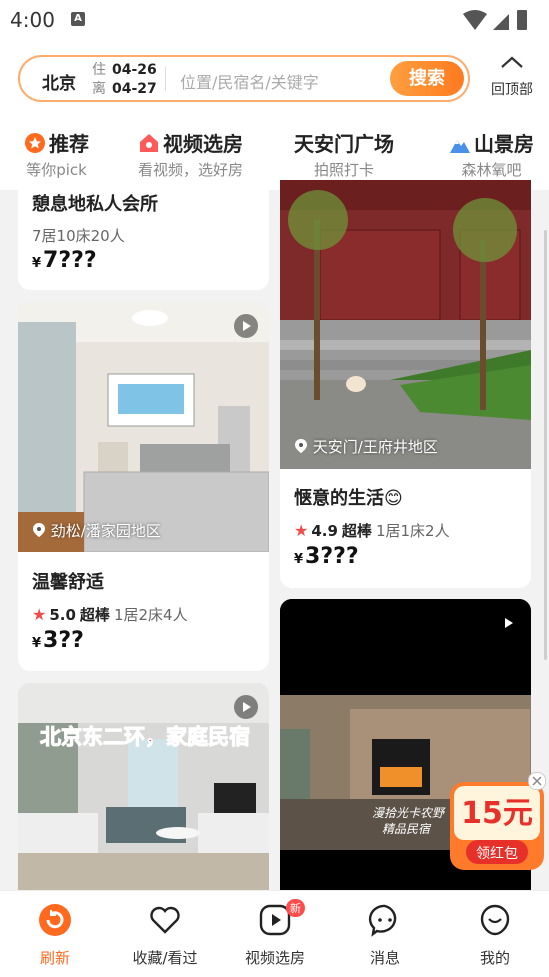 The image size is (549, 977). I want to click on back-to-top-button: 回顶部, so click(512, 76).